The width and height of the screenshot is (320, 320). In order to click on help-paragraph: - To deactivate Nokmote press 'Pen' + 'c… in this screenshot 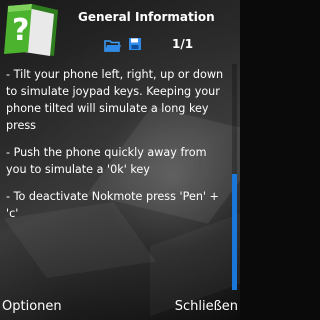, I will do `click(112, 205)`.